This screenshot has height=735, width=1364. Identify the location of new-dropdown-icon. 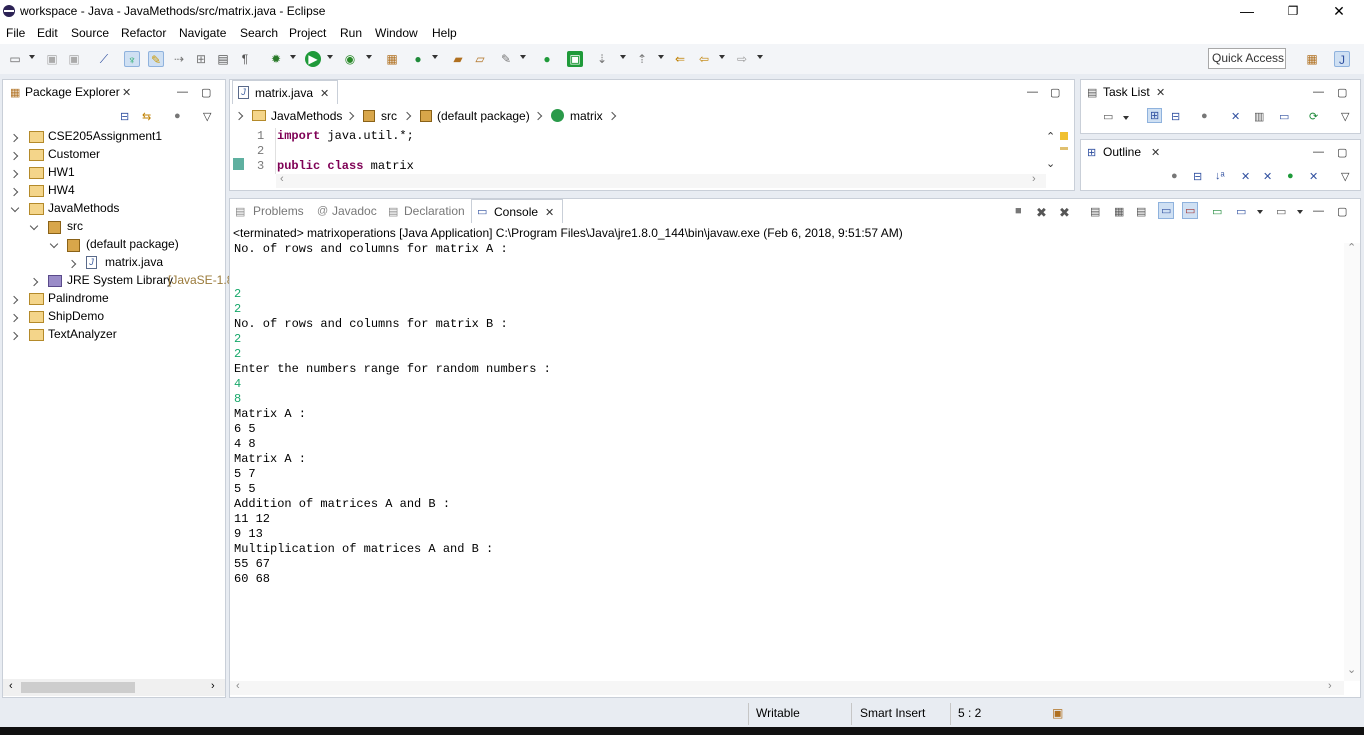
(32, 57).